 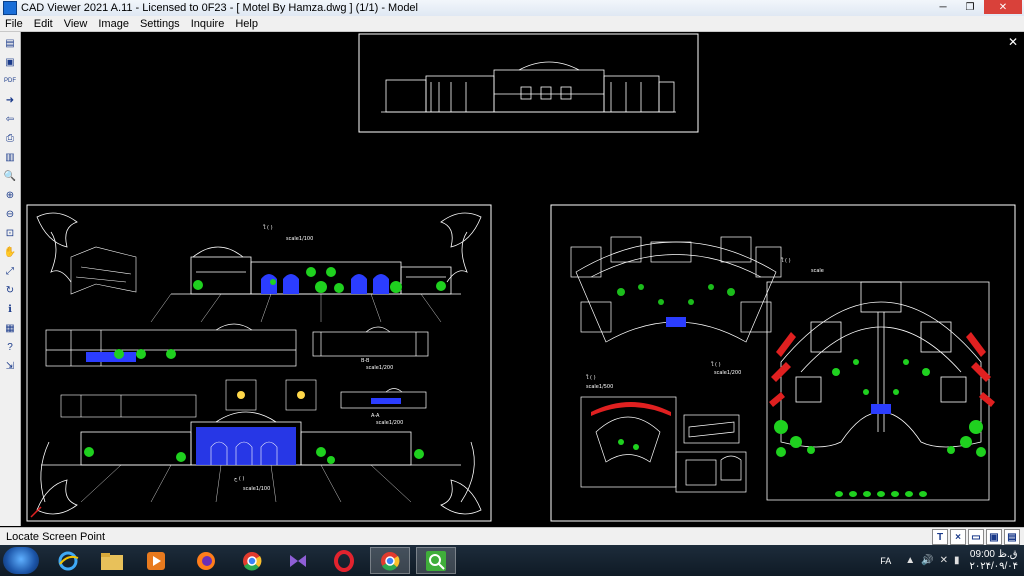 I want to click on scale-label-c: scale1/200, so click(x=389, y=423).